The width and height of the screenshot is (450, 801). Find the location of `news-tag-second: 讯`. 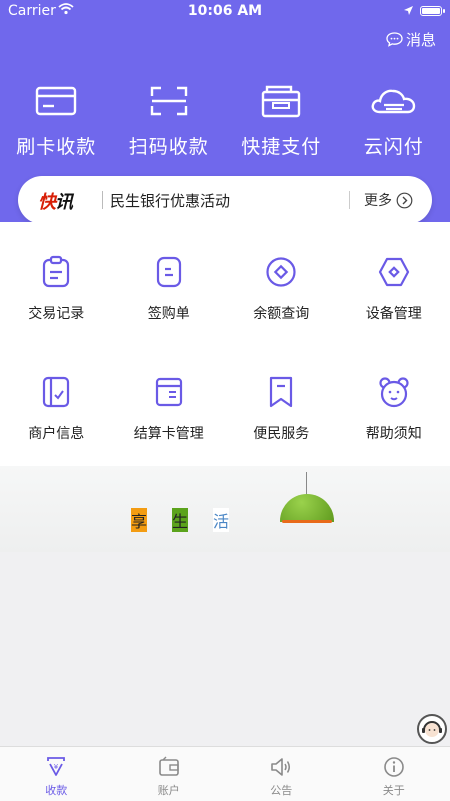

news-tag-second: 讯 is located at coordinates (63, 202).